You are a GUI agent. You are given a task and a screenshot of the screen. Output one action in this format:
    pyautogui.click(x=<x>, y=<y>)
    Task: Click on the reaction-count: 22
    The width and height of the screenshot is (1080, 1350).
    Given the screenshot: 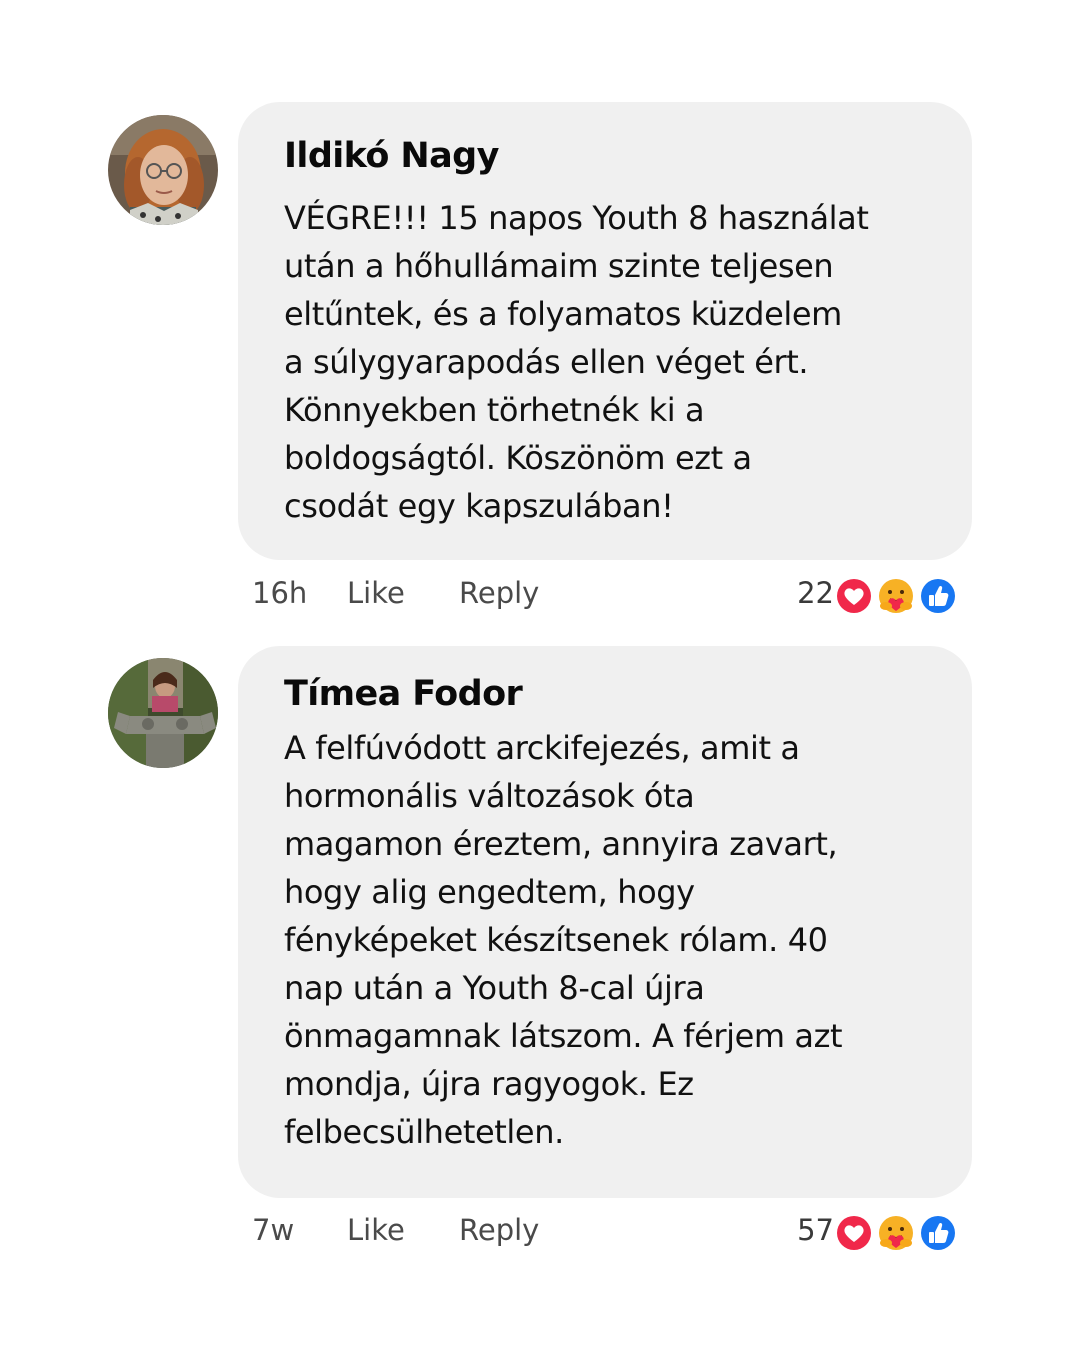 What is the action you would take?
    pyautogui.click(x=815, y=593)
    